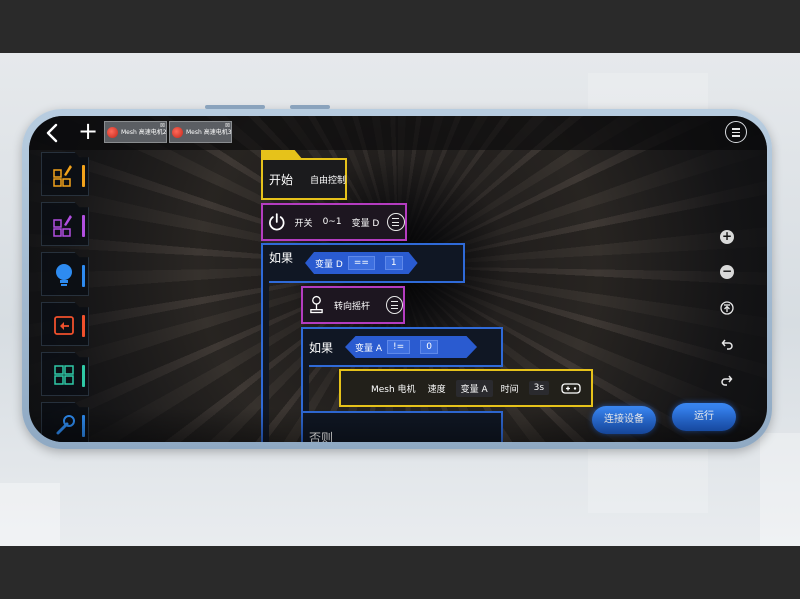 The width and height of the screenshot is (800, 599). Describe the element at coordinates (398, 133) in the screenshot. I see `top-toolbar: + Mesh 高速电机2 ⊠ Mesh 高速电机3 ⊠` at that location.